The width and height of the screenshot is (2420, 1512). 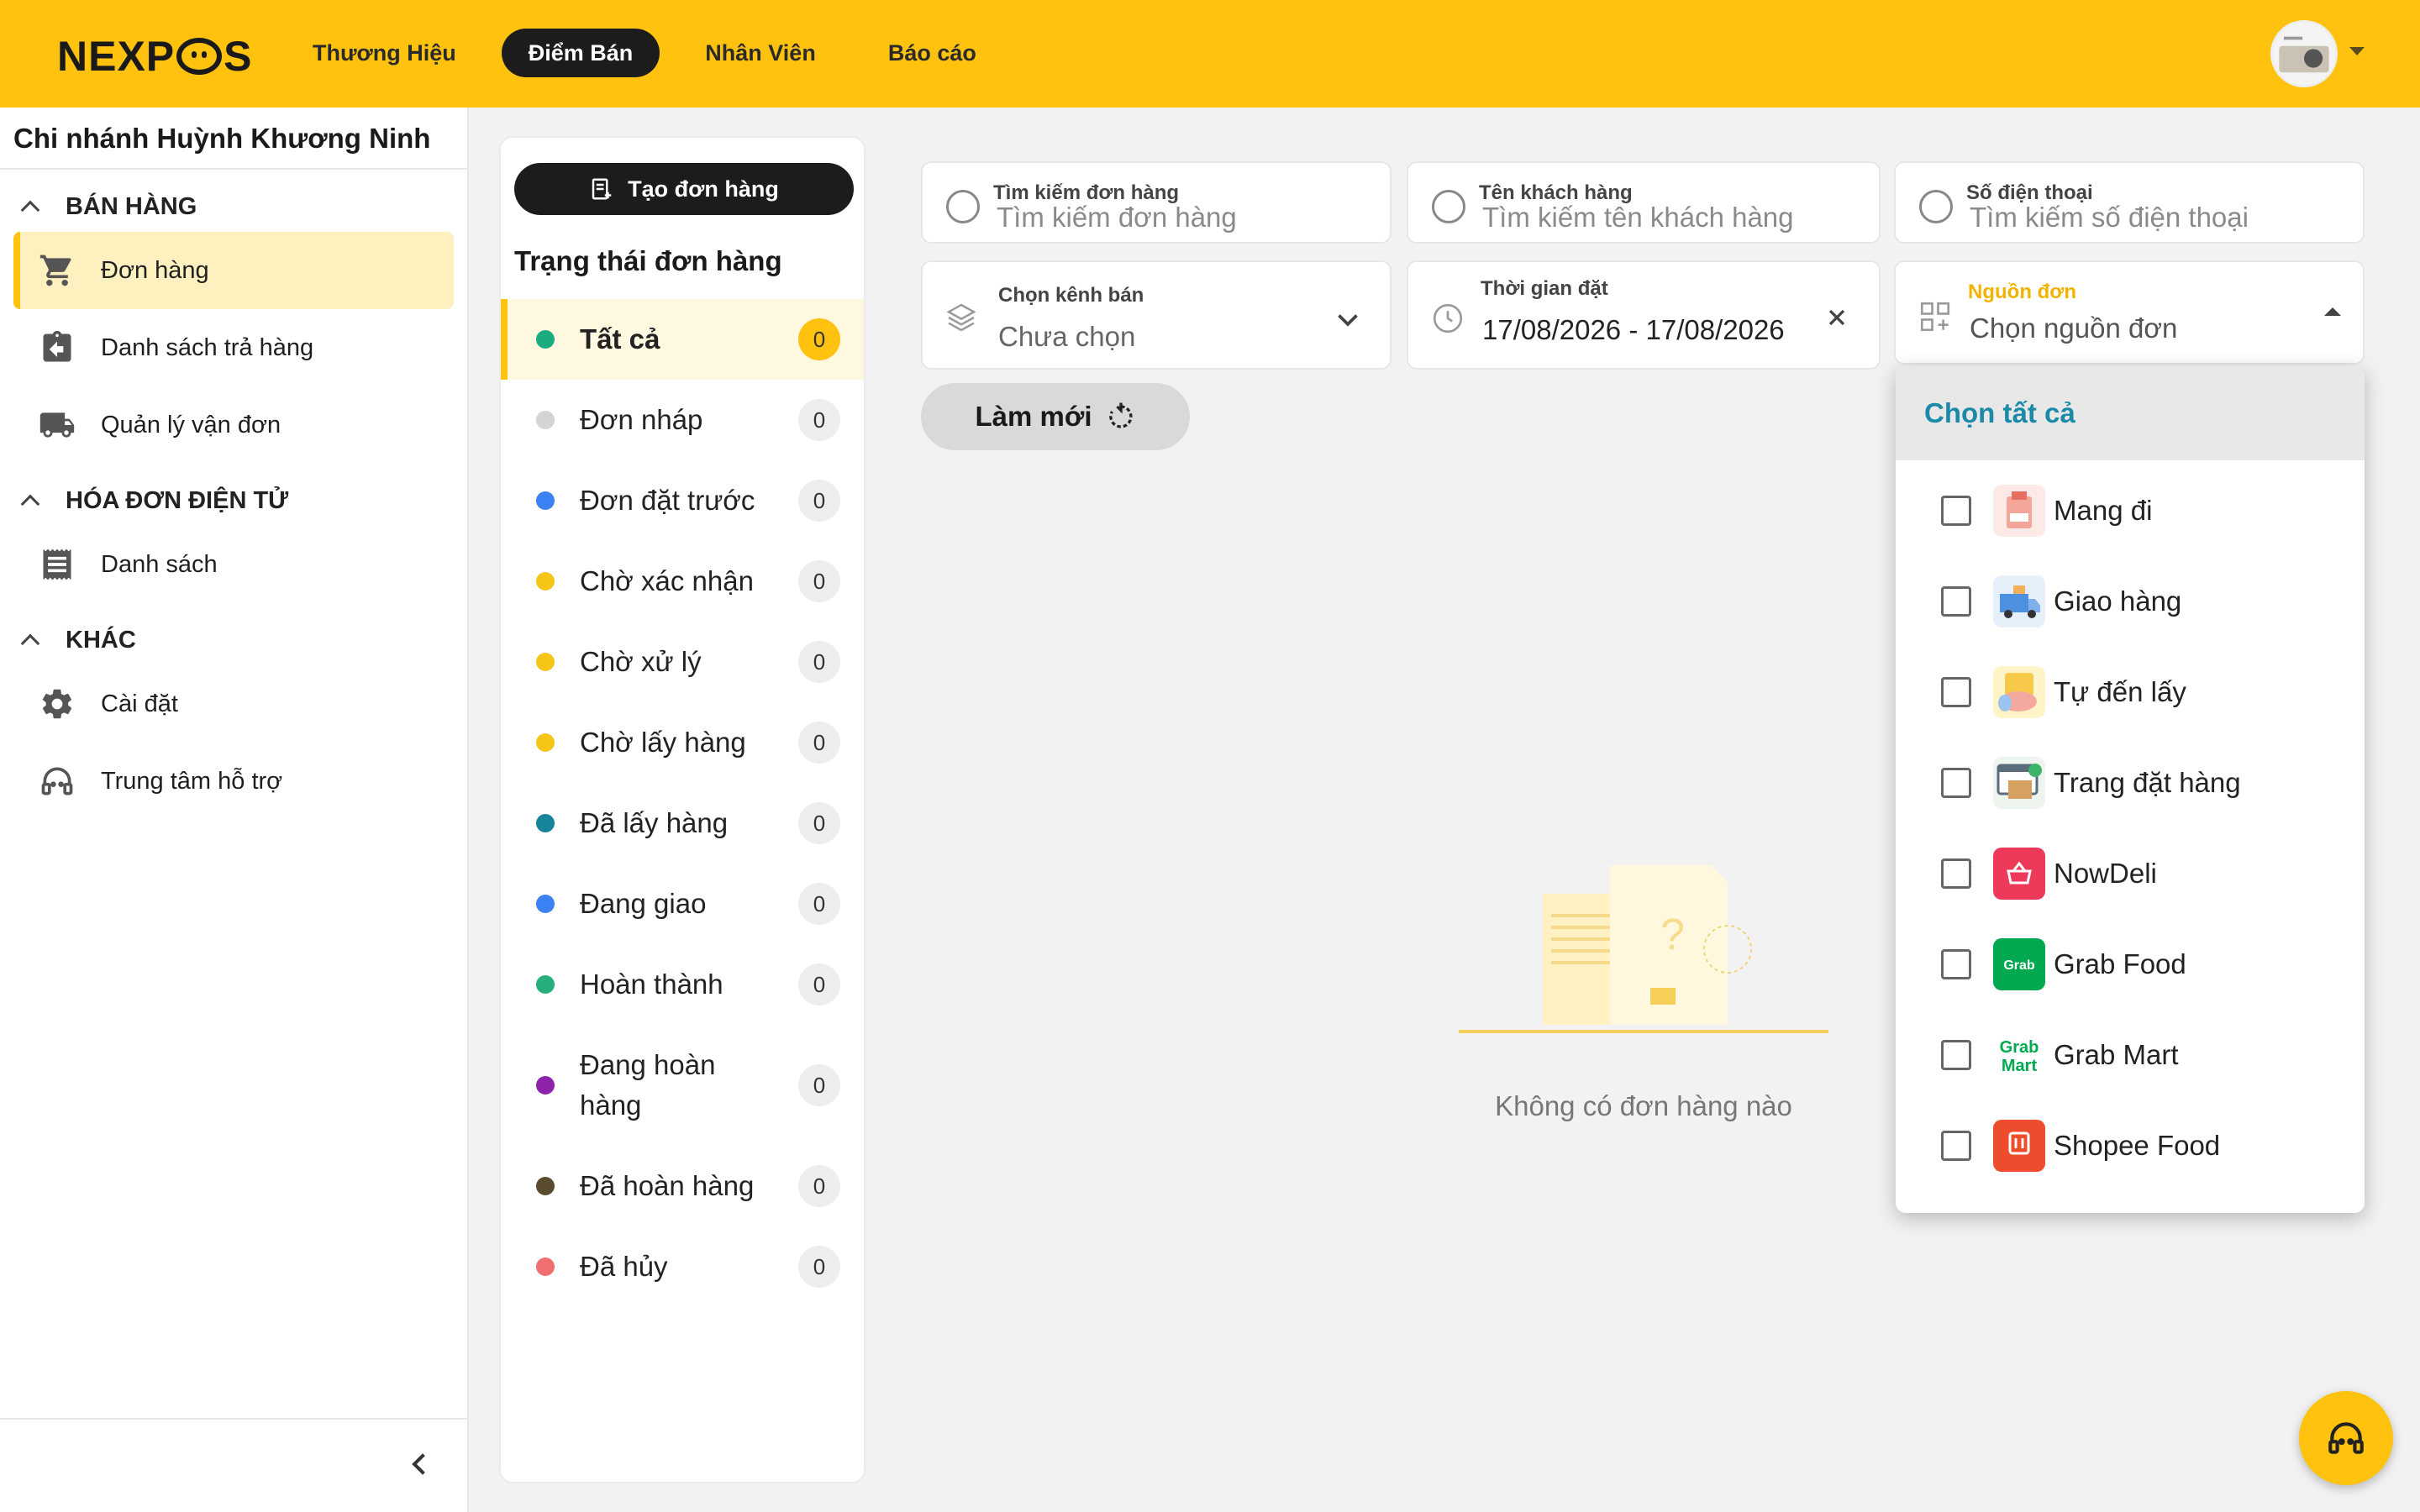 I want to click on status-item-hoan-thanh: Hoàn thành 0, so click(x=682, y=984).